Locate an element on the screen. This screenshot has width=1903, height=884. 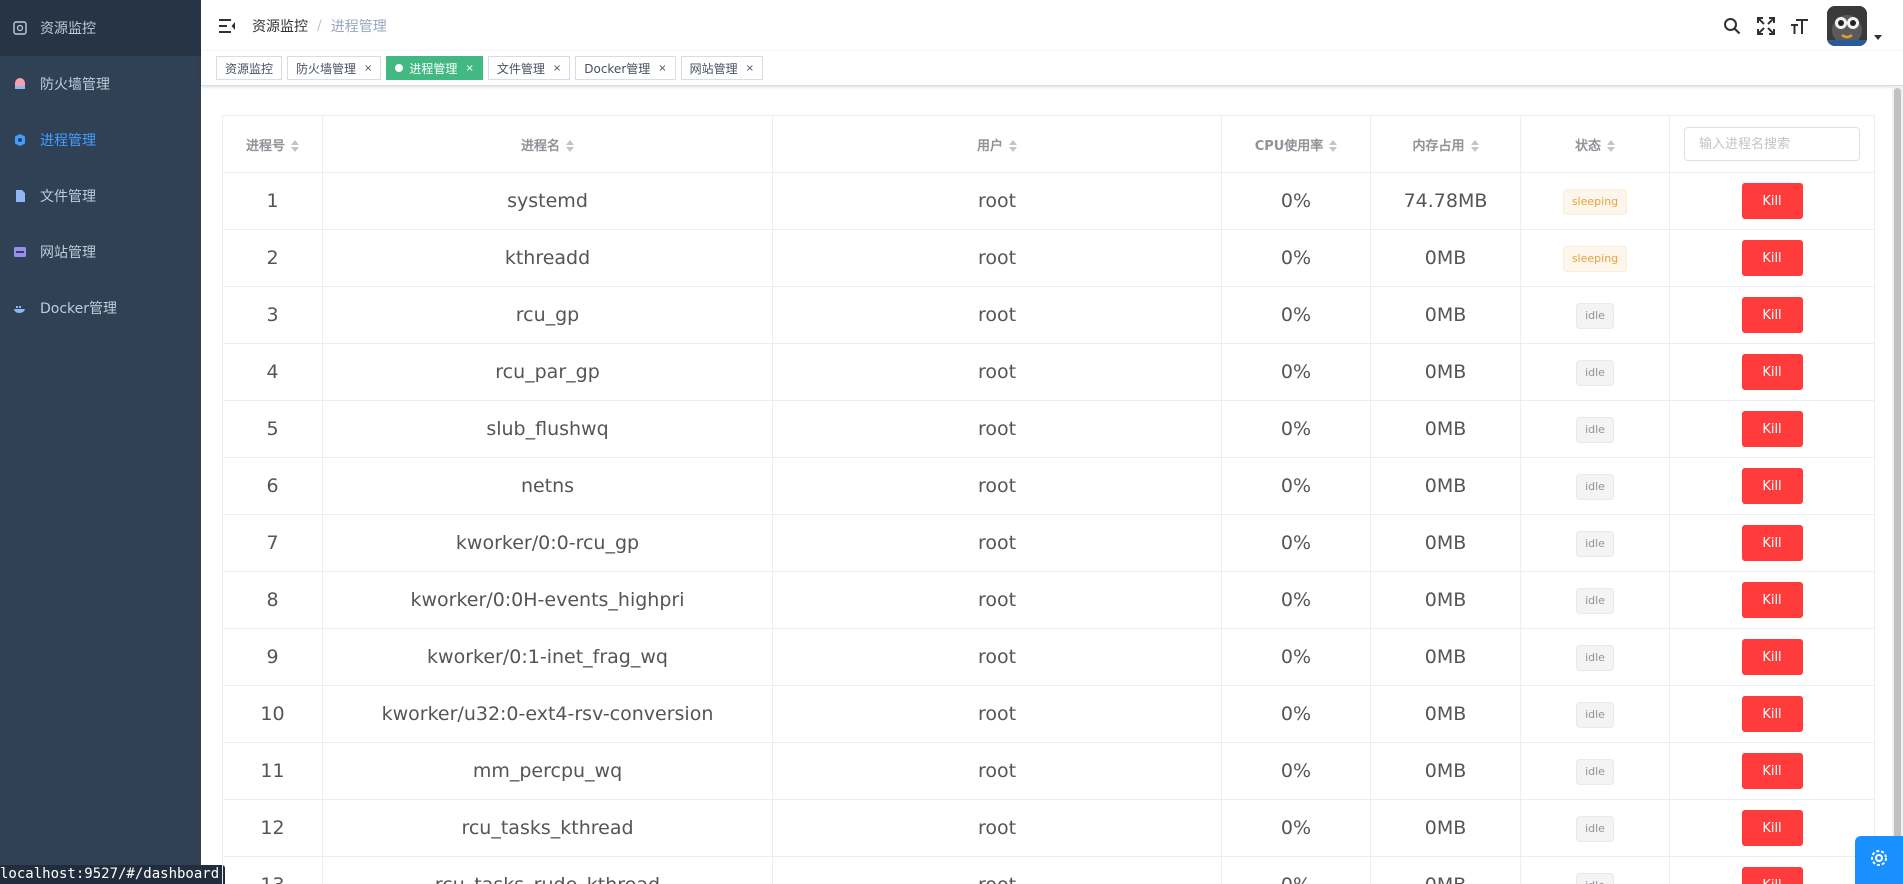
column-header-user: 用户 is located at coordinates (997, 144).